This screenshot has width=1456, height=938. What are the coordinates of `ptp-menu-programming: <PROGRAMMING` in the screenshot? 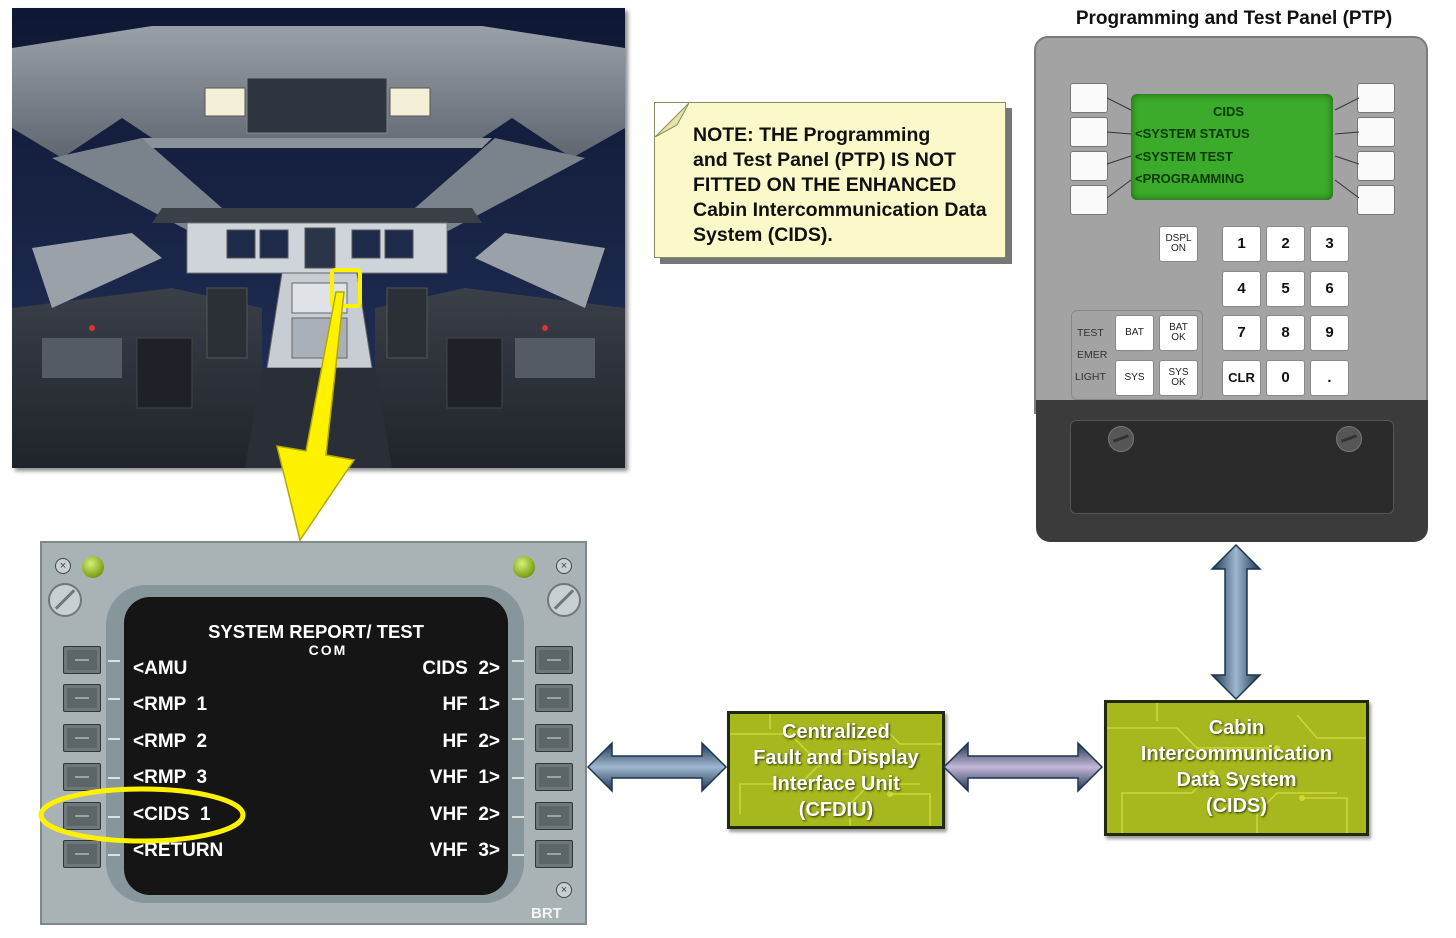 It's located at (1189, 178).